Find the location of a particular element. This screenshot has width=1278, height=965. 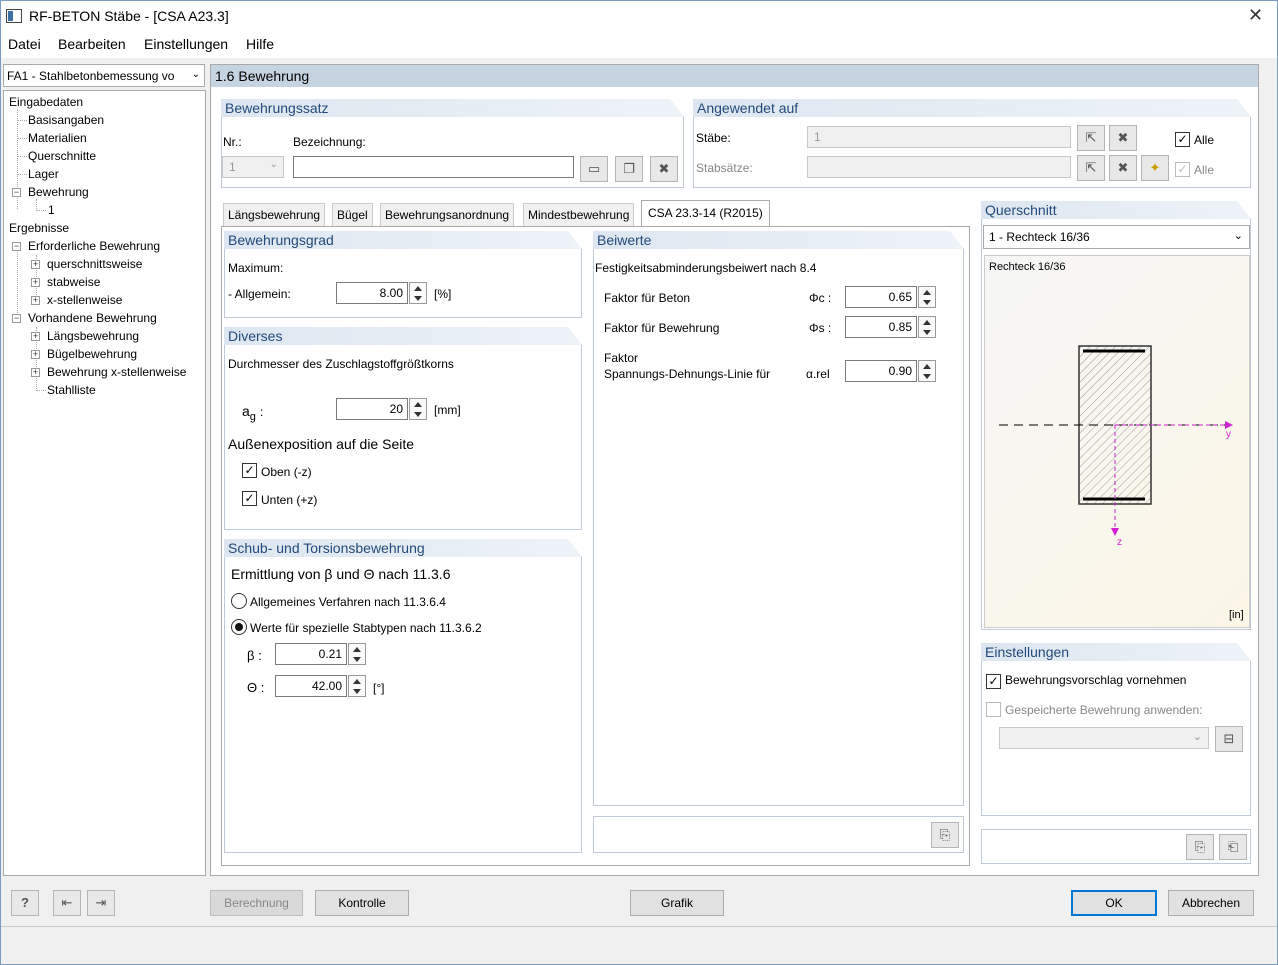

tree-materialien: Materialien is located at coordinates (57, 138).